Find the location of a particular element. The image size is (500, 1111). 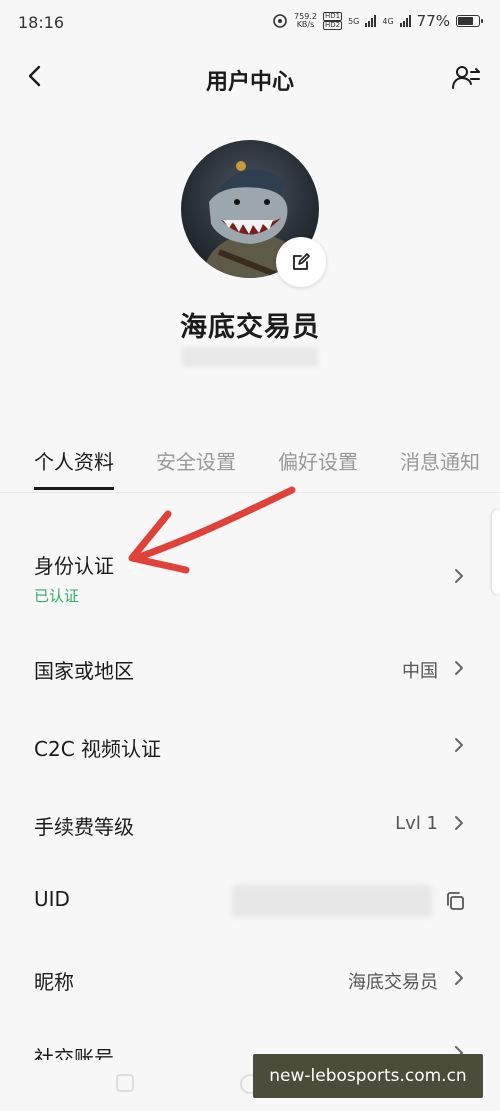

battery-fill is located at coordinates (465, 21).